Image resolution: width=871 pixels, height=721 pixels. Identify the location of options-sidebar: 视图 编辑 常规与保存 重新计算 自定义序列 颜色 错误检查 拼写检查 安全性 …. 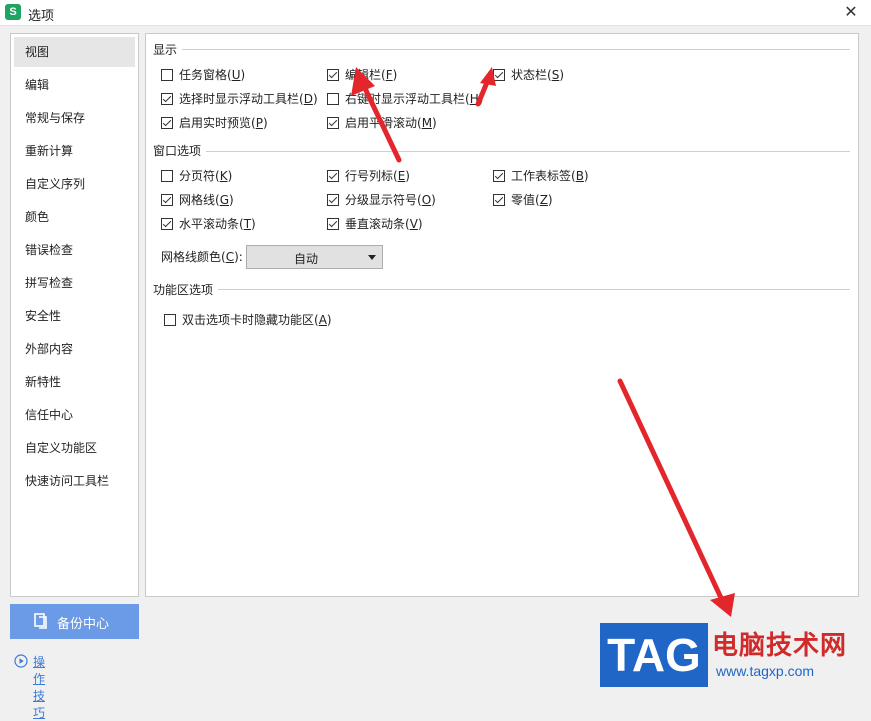
(74, 315).